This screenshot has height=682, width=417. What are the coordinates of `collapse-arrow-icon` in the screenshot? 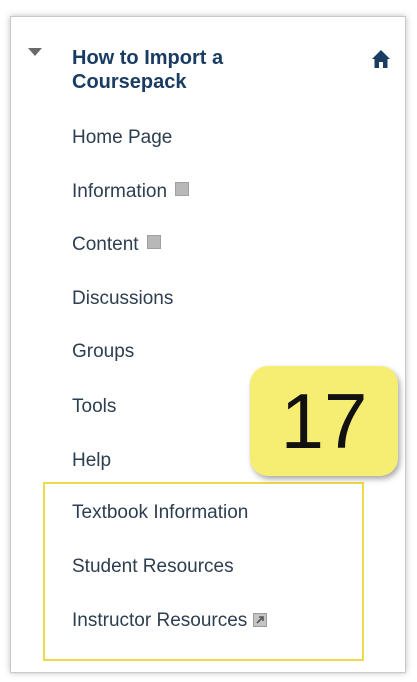 It's located at (35, 52).